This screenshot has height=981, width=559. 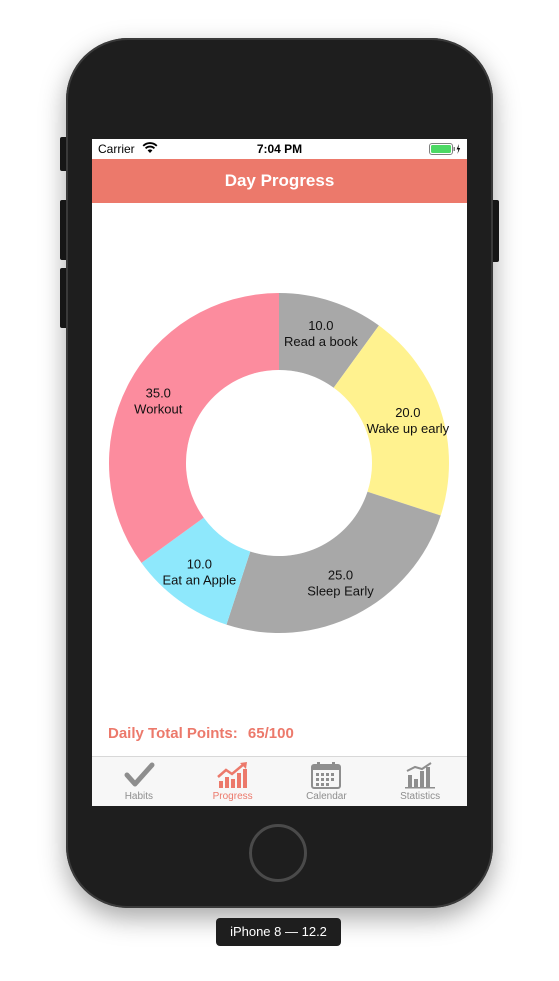 What do you see at coordinates (326, 796) in the screenshot?
I see `tab-label: Calendar` at bounding box center [326, 796].